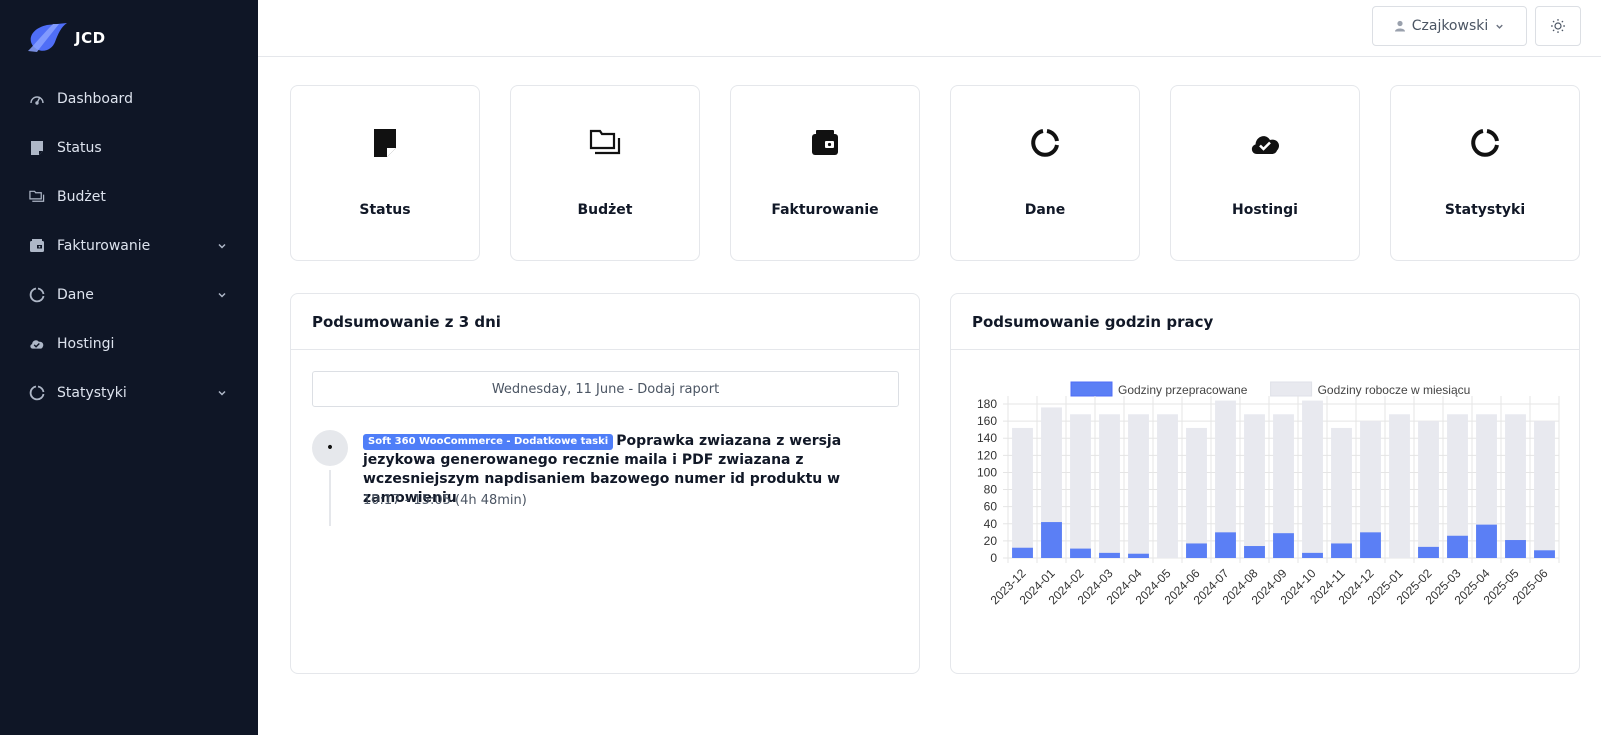 Image resolution: width=1601 pixels, height=735 pixels. I want to click on sidebar-item-fakturowanie: Fakturowanie, so click(129, 245).